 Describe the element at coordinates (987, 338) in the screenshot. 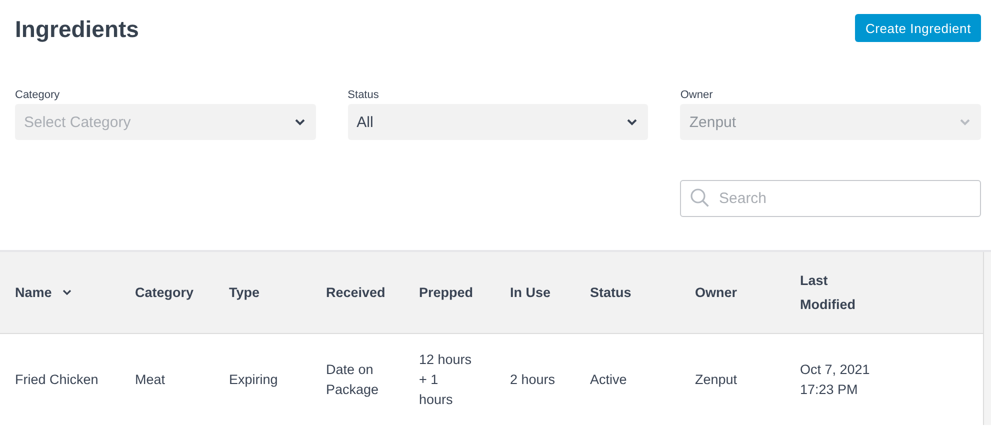

I see `scrollbar` at that location.